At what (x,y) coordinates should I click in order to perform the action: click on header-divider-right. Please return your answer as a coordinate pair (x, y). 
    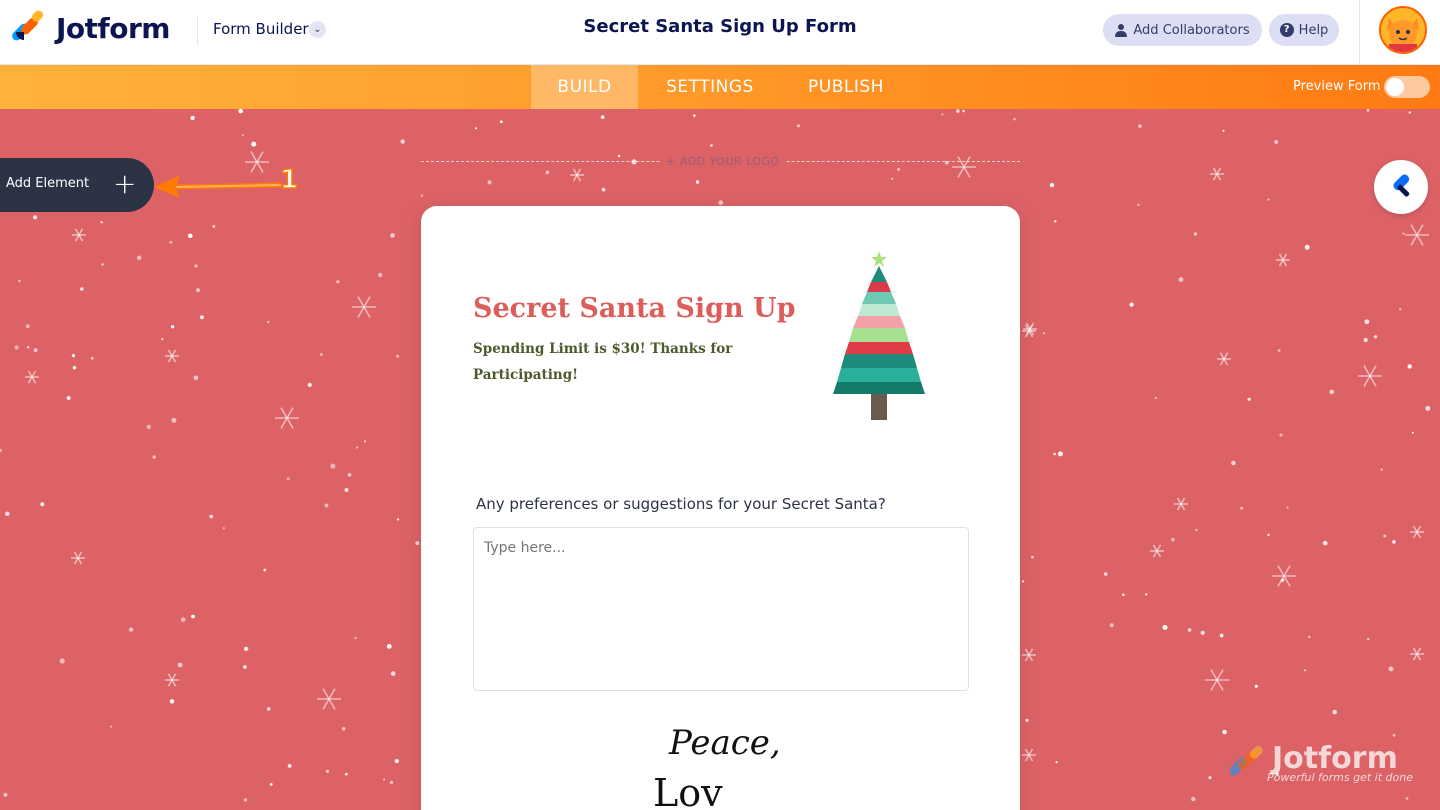
    Looking at the image, I should click on (1359, 32).